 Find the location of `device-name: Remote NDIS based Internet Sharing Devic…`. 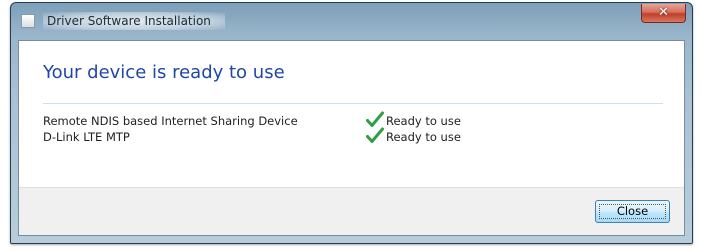

device-name: Remote NDIS based Internet Sharing Devic… is located at coordinates (170, 121).